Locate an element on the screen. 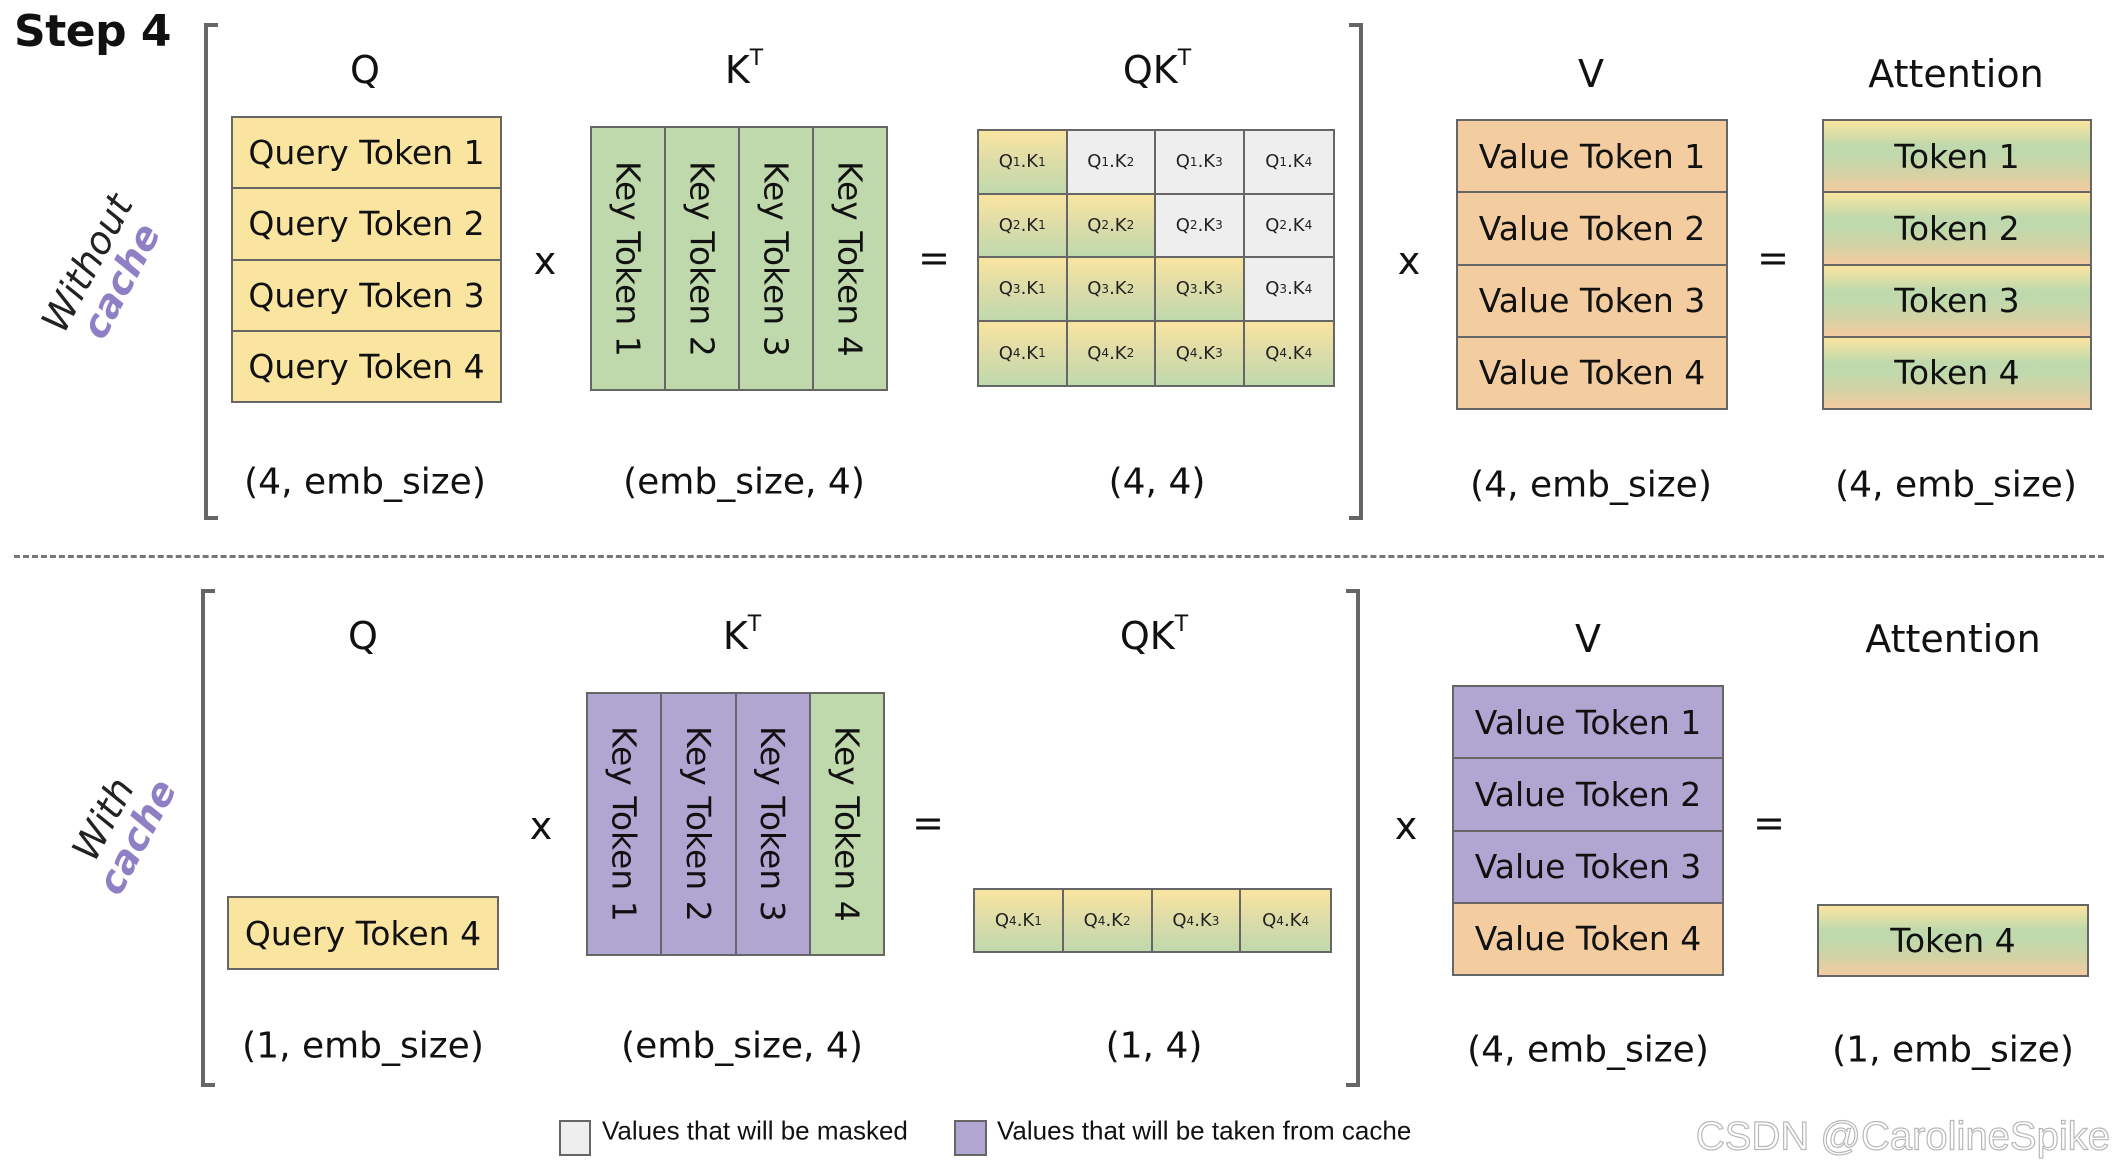 The width and height of the screenshot is (2122, 1174). query-token-cell: Query Token 3 is located at coordinates (366, 296).